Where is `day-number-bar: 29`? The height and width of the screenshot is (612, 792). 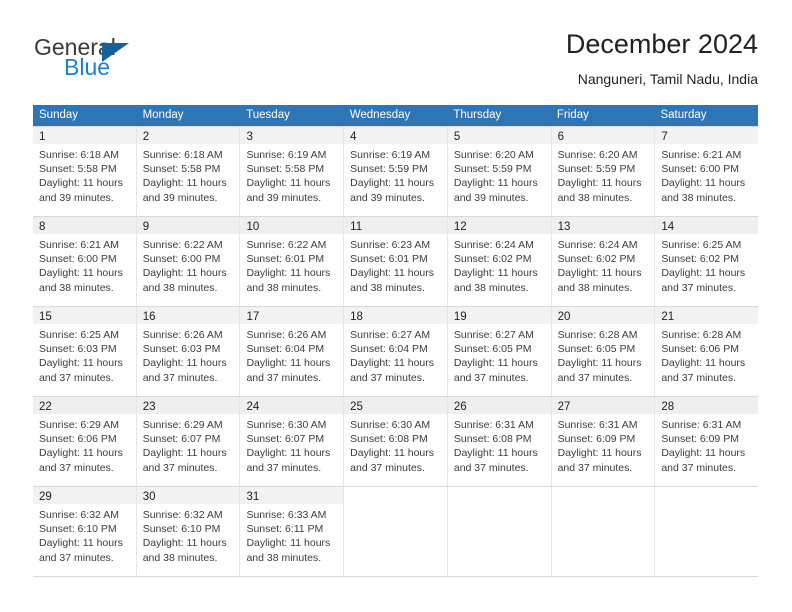
day-number-bar: 29 is located at coordinates (84, 495).